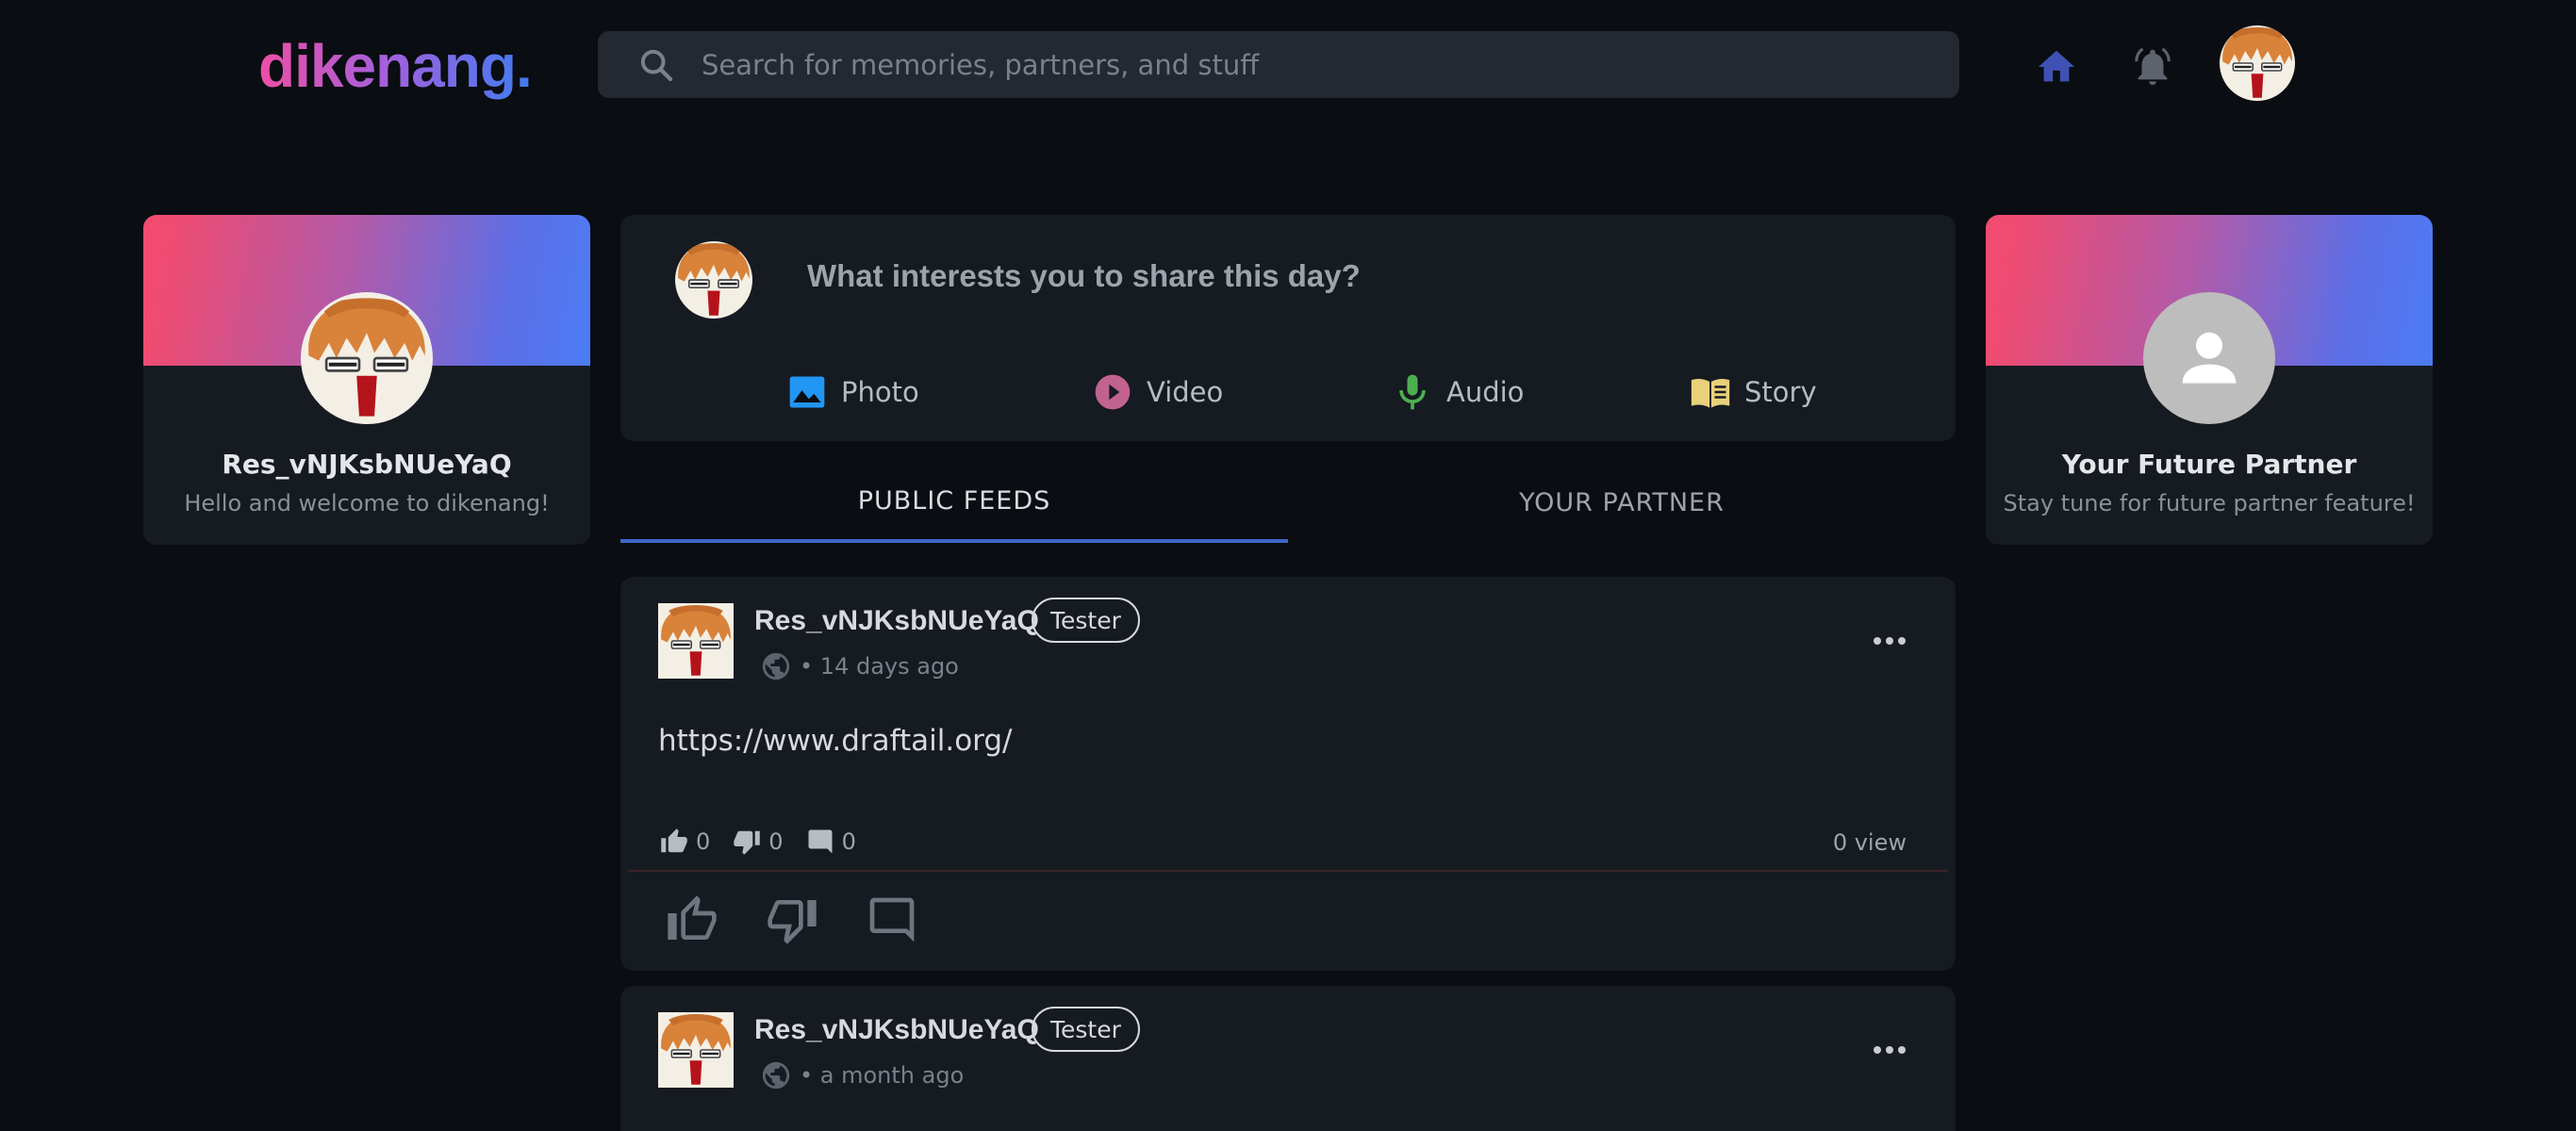 The image size is (2576, 1131). I want to click on thumb-down-icon, so click(747, 843).